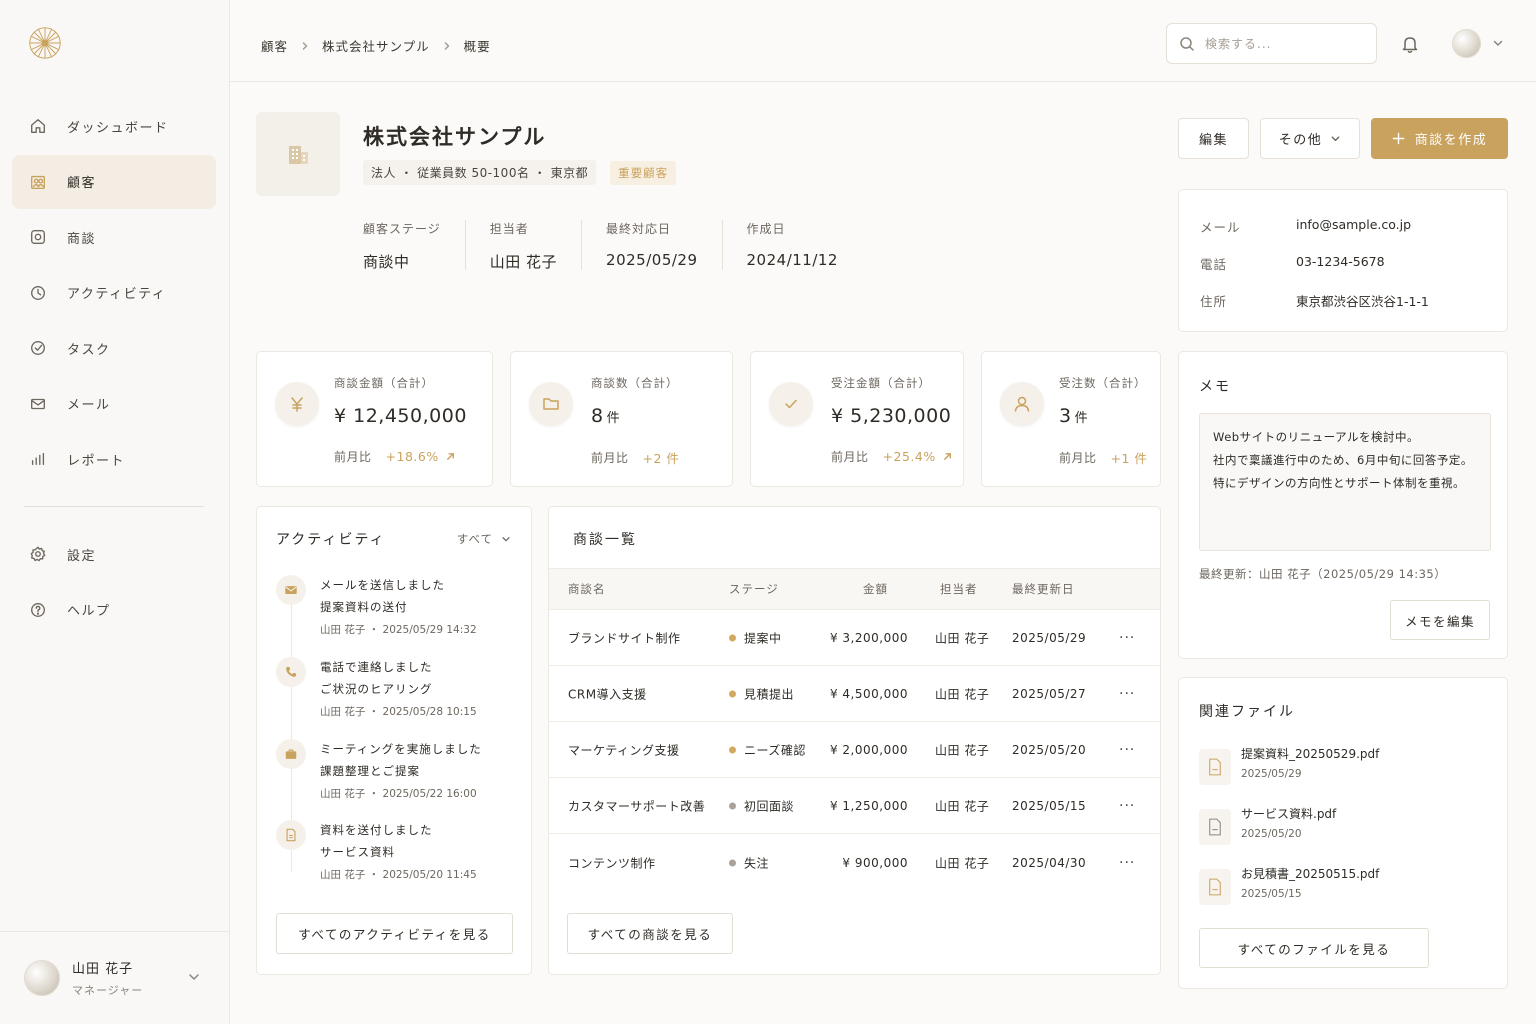 This screenshot has width=1536, height=1024. I want to click on sidebar-item-label: メール, so click(89, 405).